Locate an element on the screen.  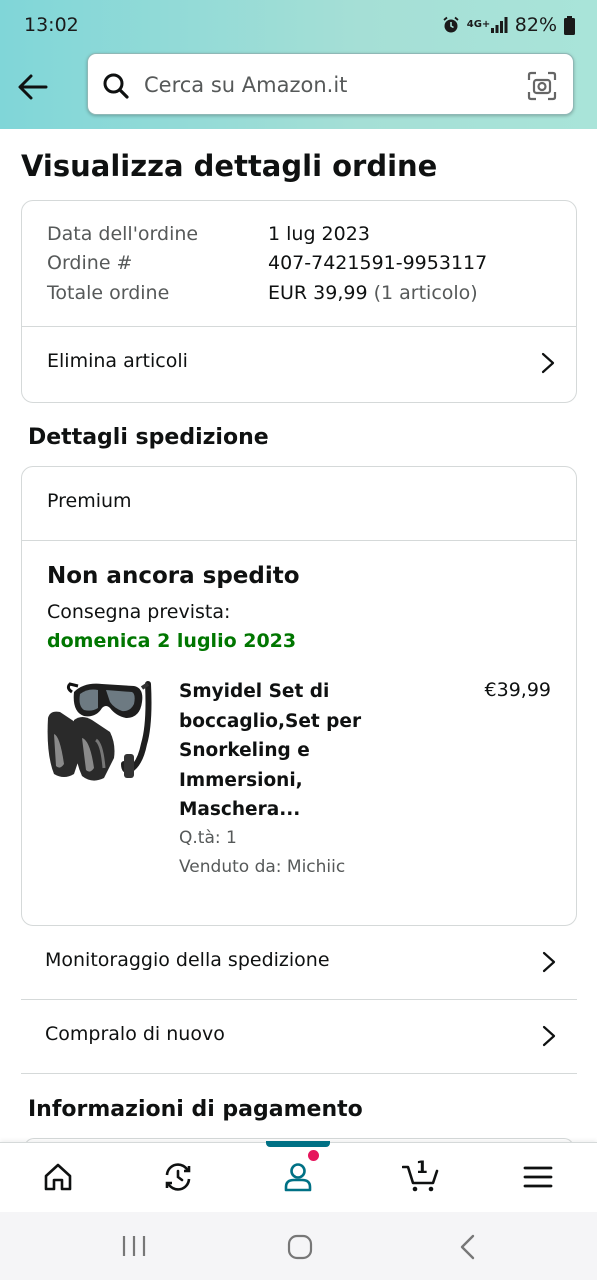
nav-account is located at coordinates (298, 1178).